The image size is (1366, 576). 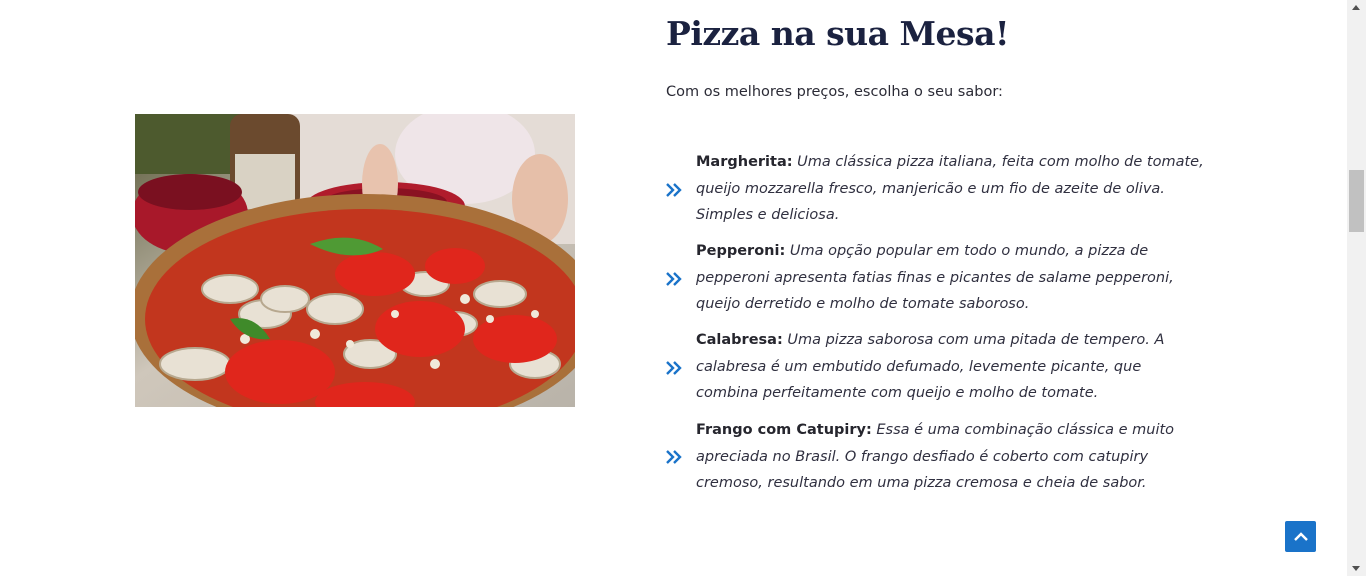 I want to click on chevron-up-icon, so click(x=1300, y=536).